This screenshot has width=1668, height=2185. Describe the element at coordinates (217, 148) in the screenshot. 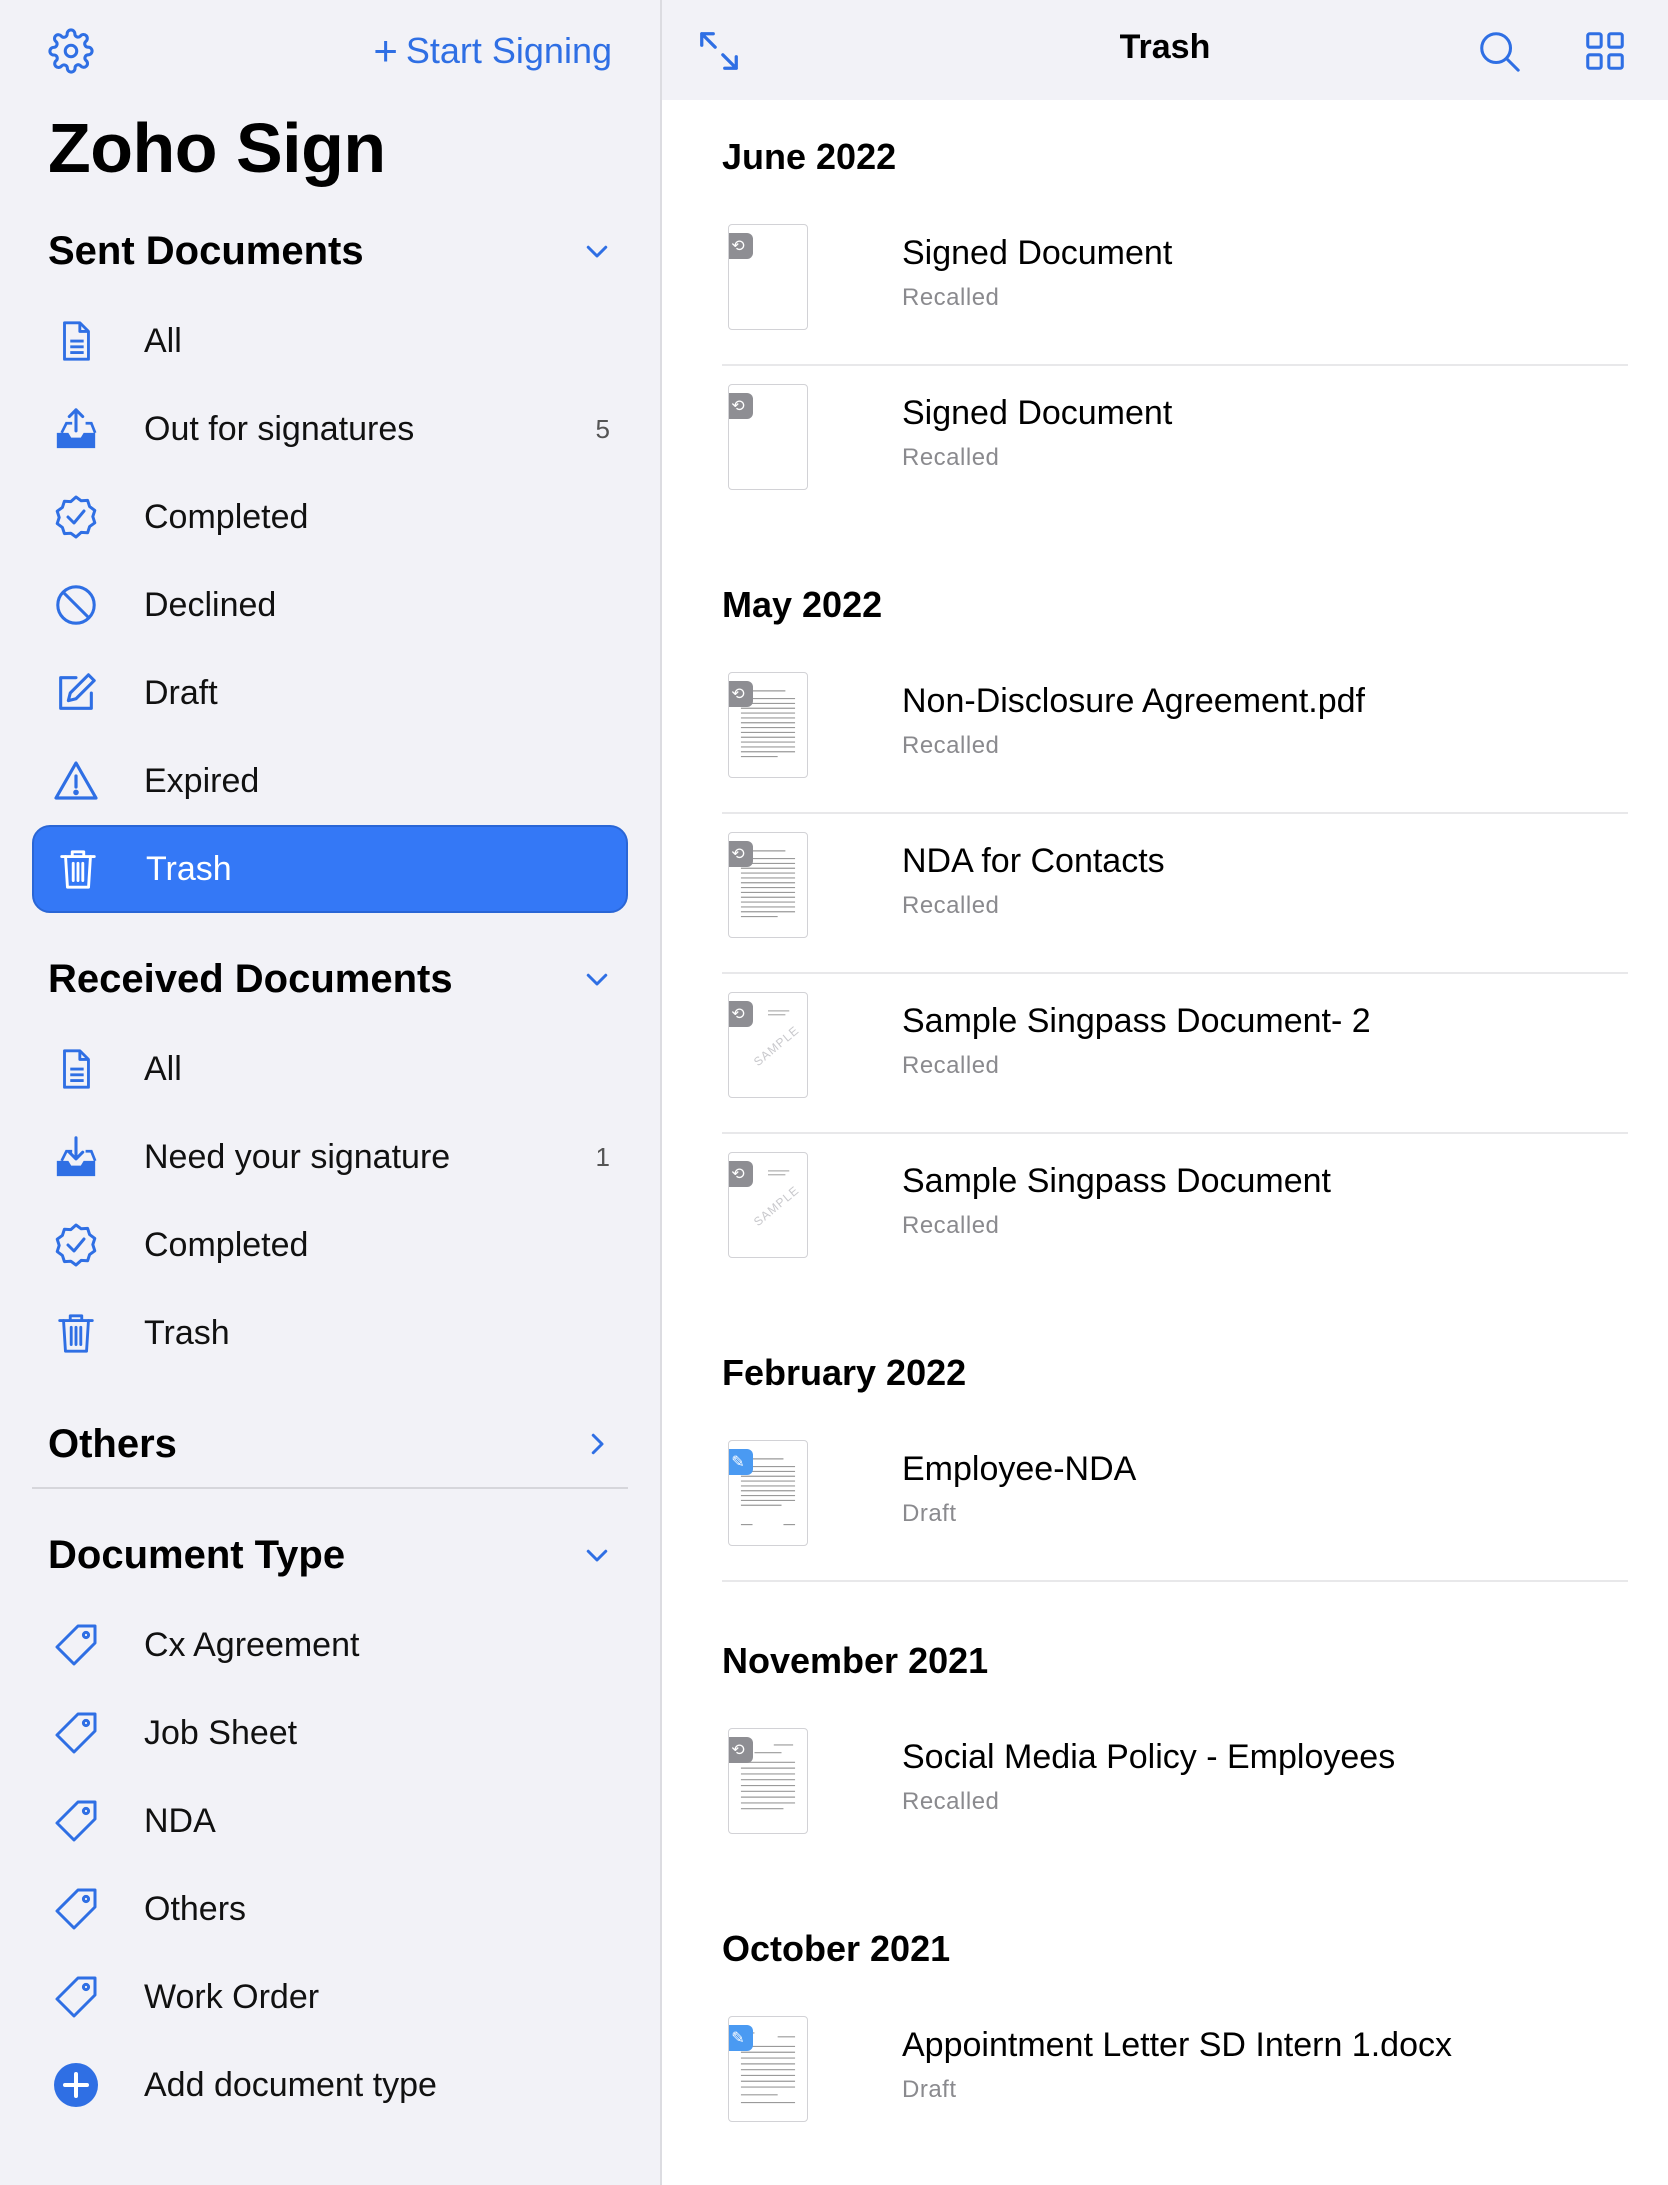

I see `app-title: Zoho Sign` at that location.